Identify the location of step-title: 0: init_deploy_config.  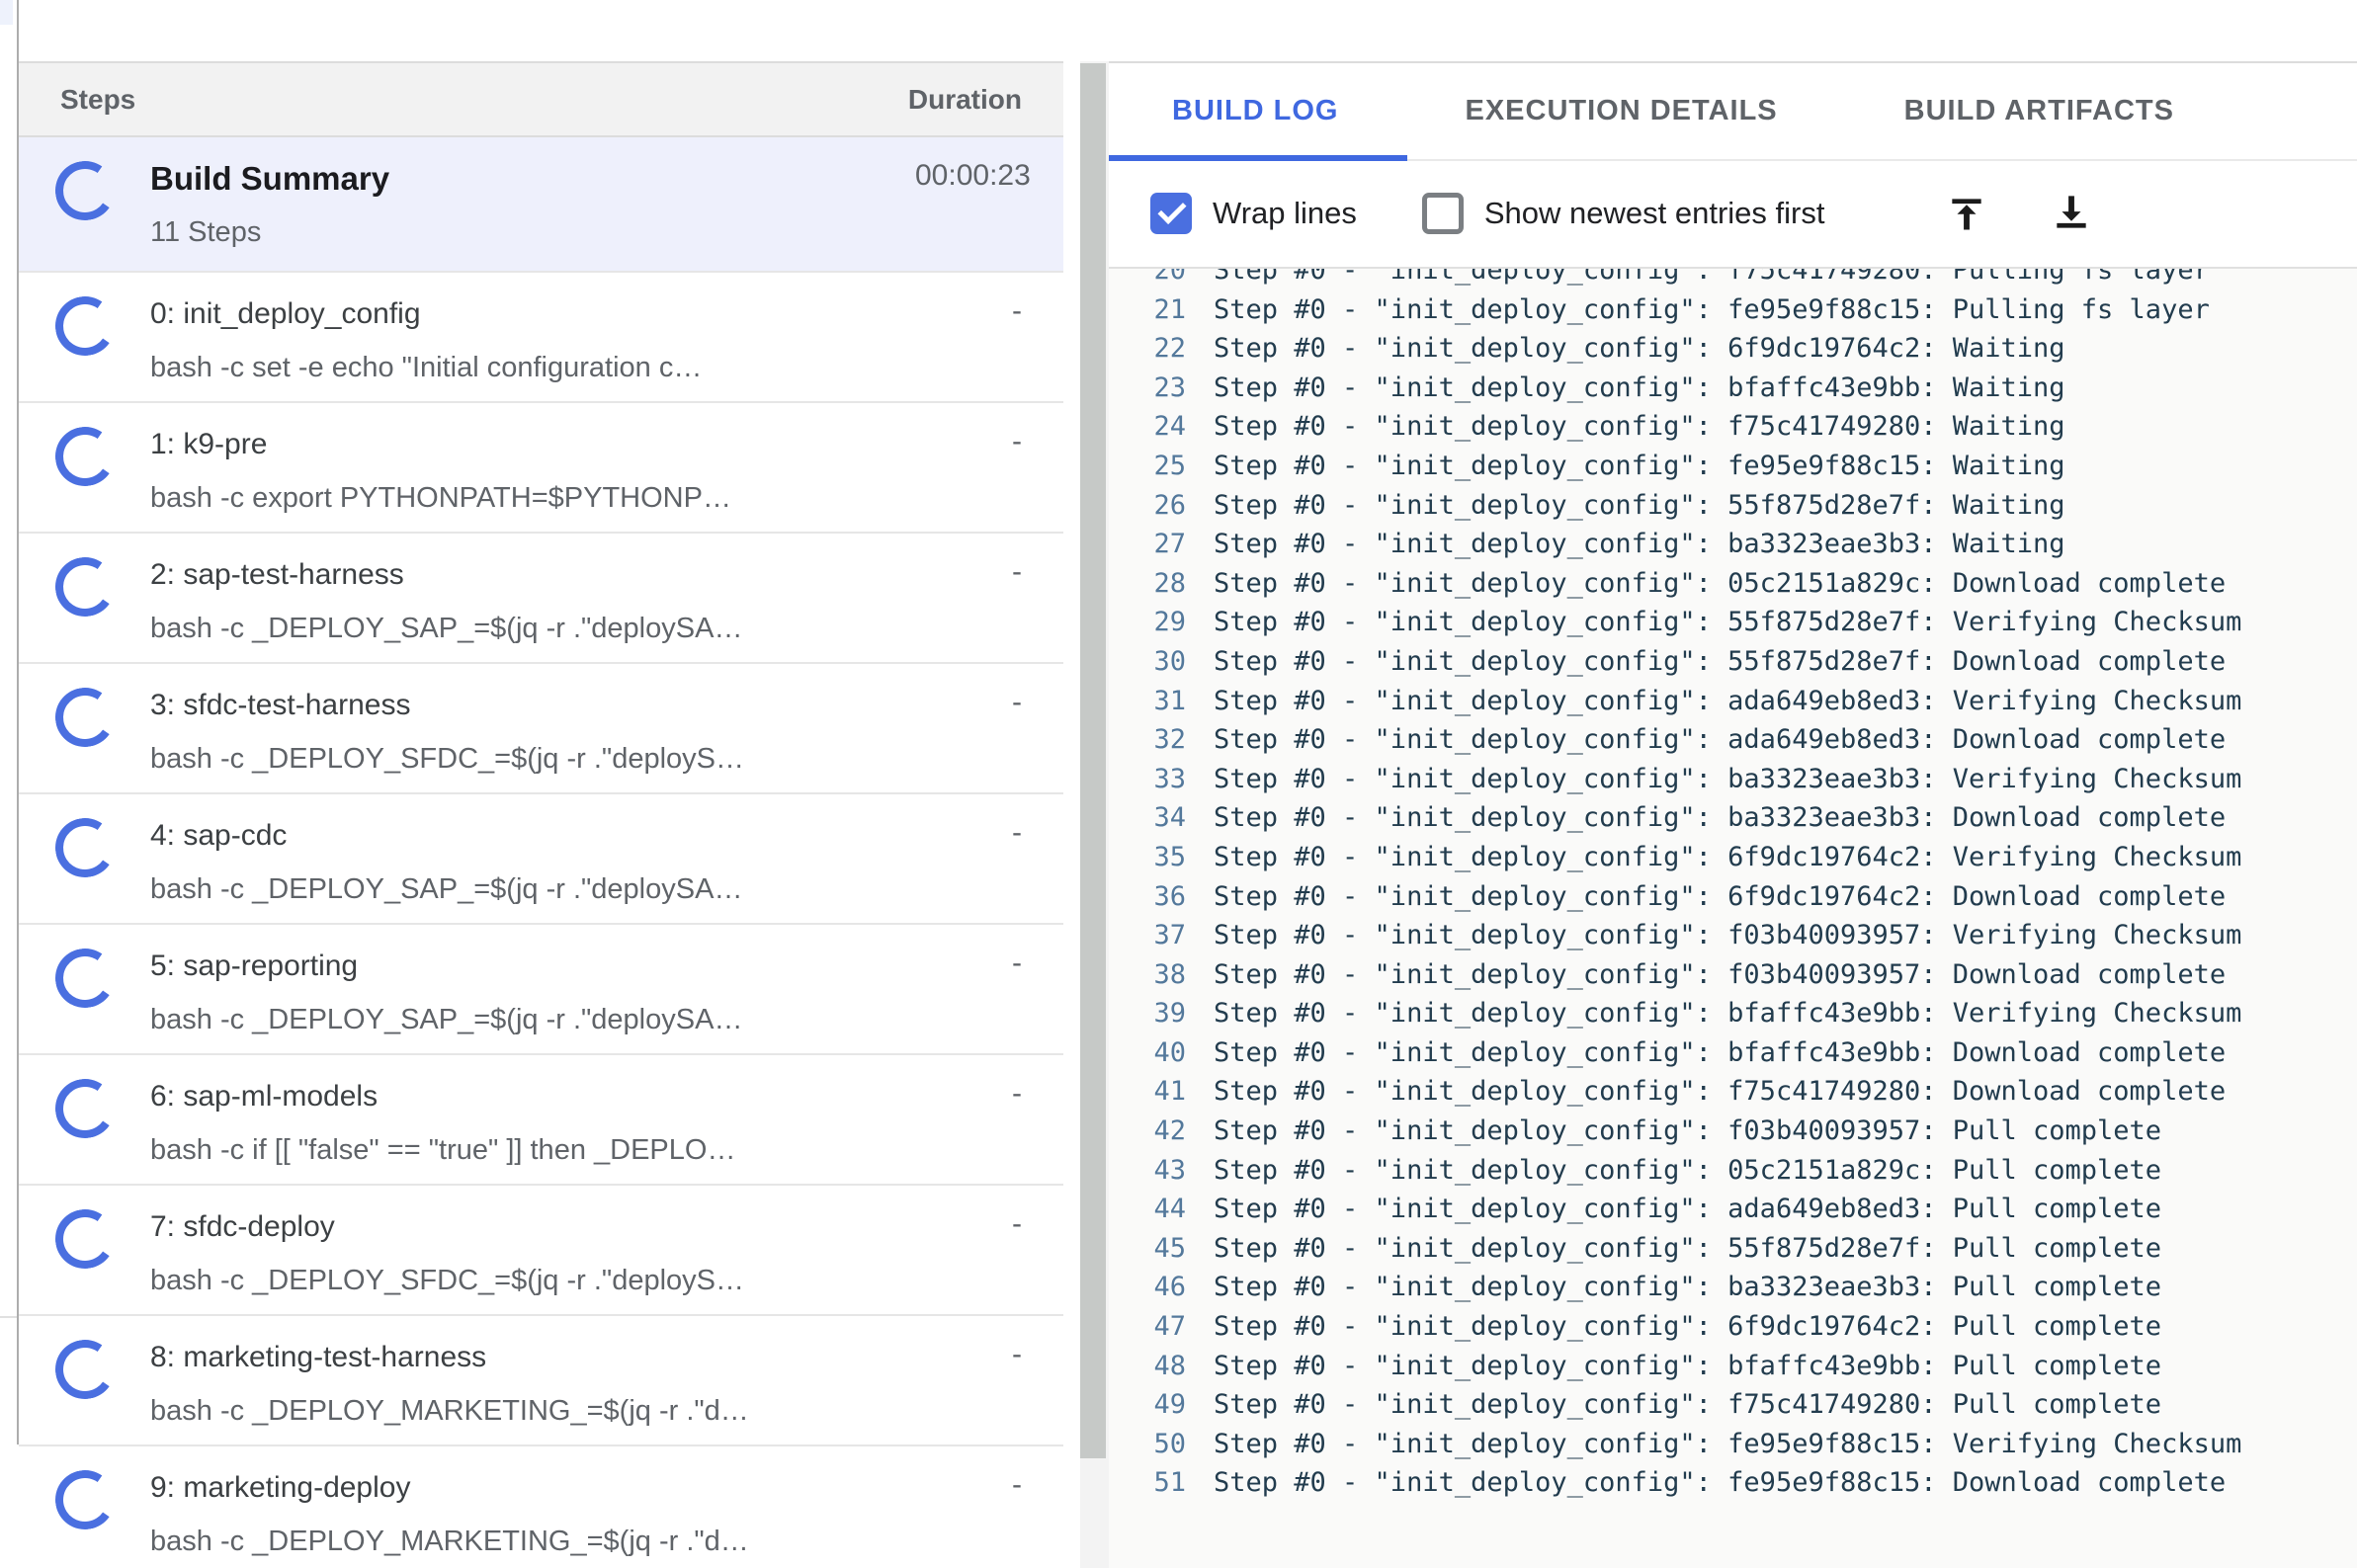
(286, 313).